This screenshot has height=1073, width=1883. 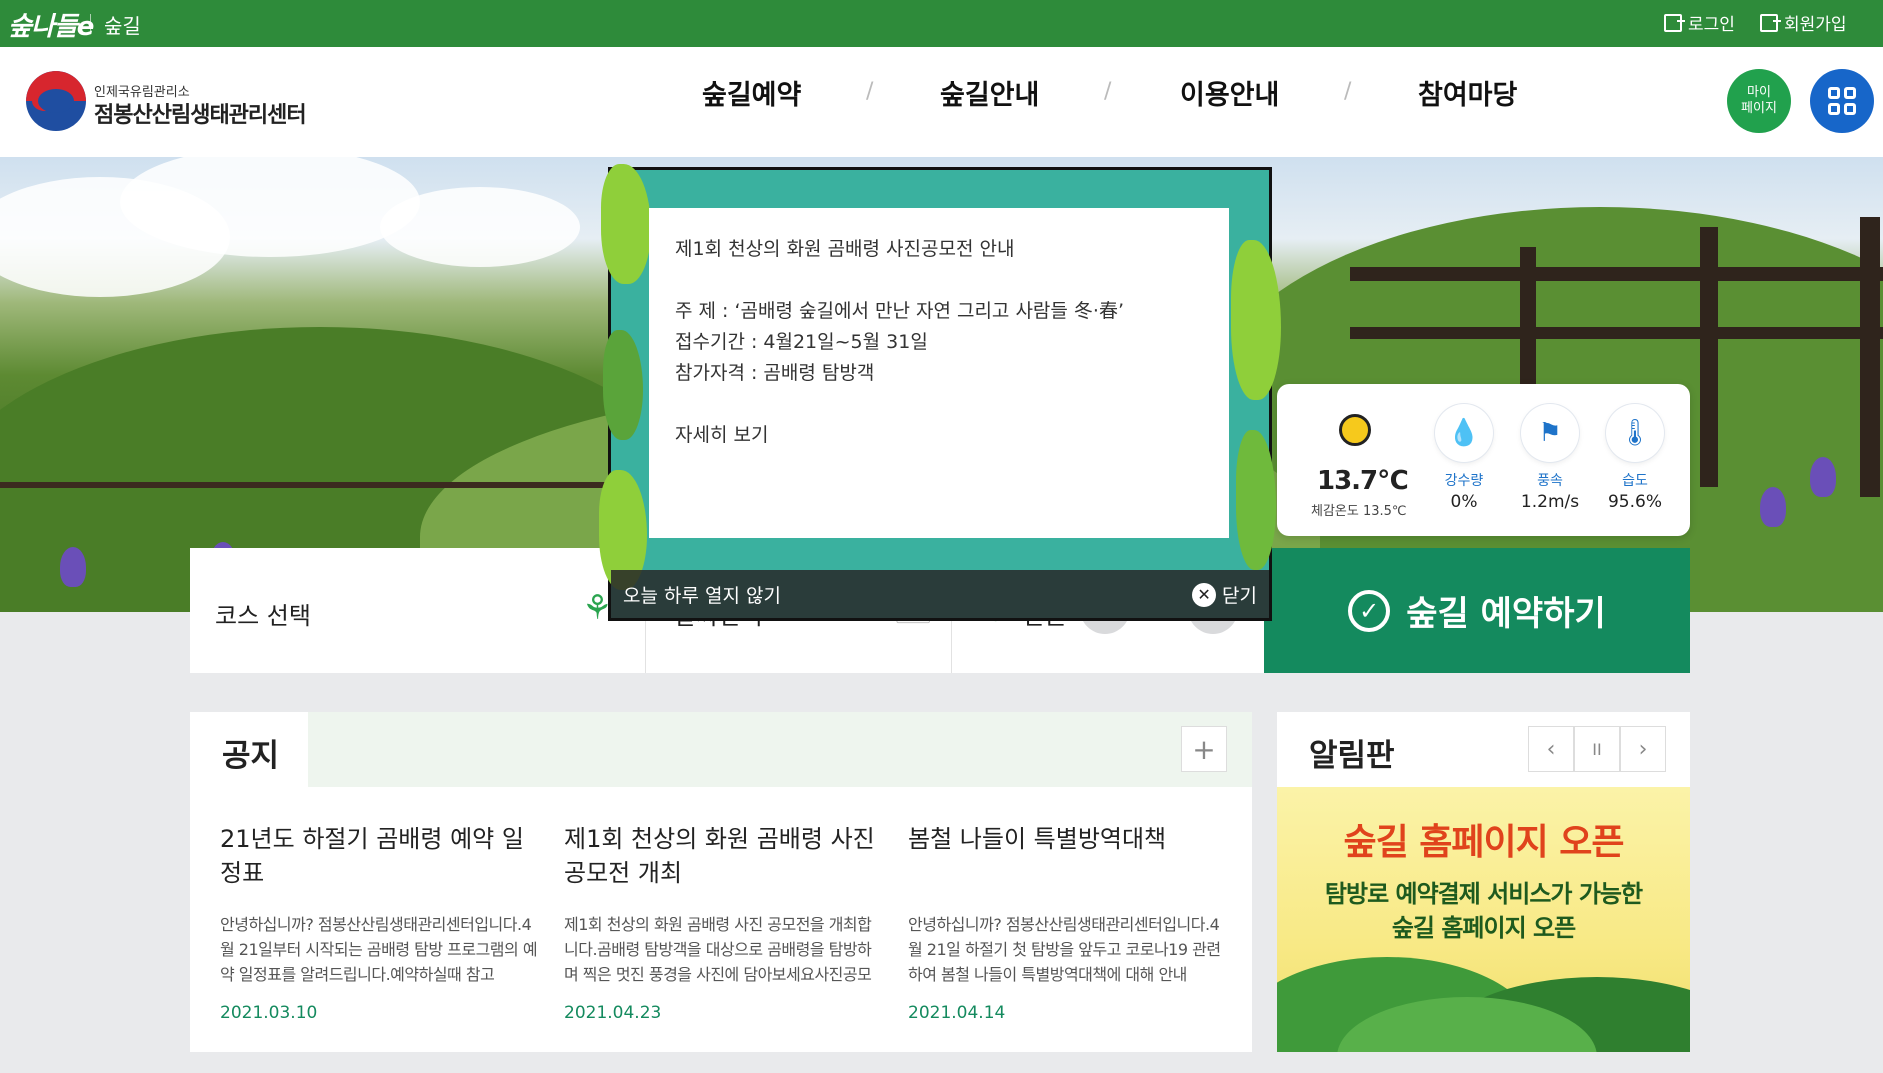 What do you see at coordinates (1363, 481) in the screenshot?
I see `temperature: 13.7℃` at bounding box center [1363, 481].